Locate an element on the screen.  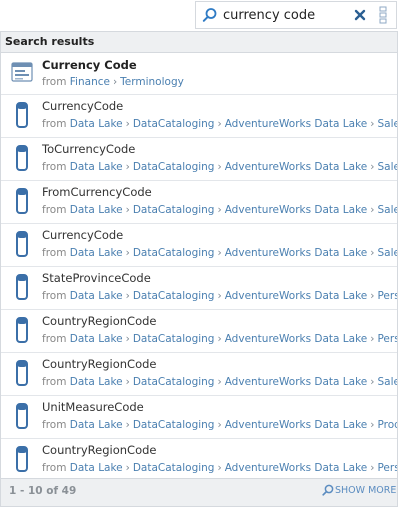
result-path: from Finance › Terminology is located at coordinates (113, 82).